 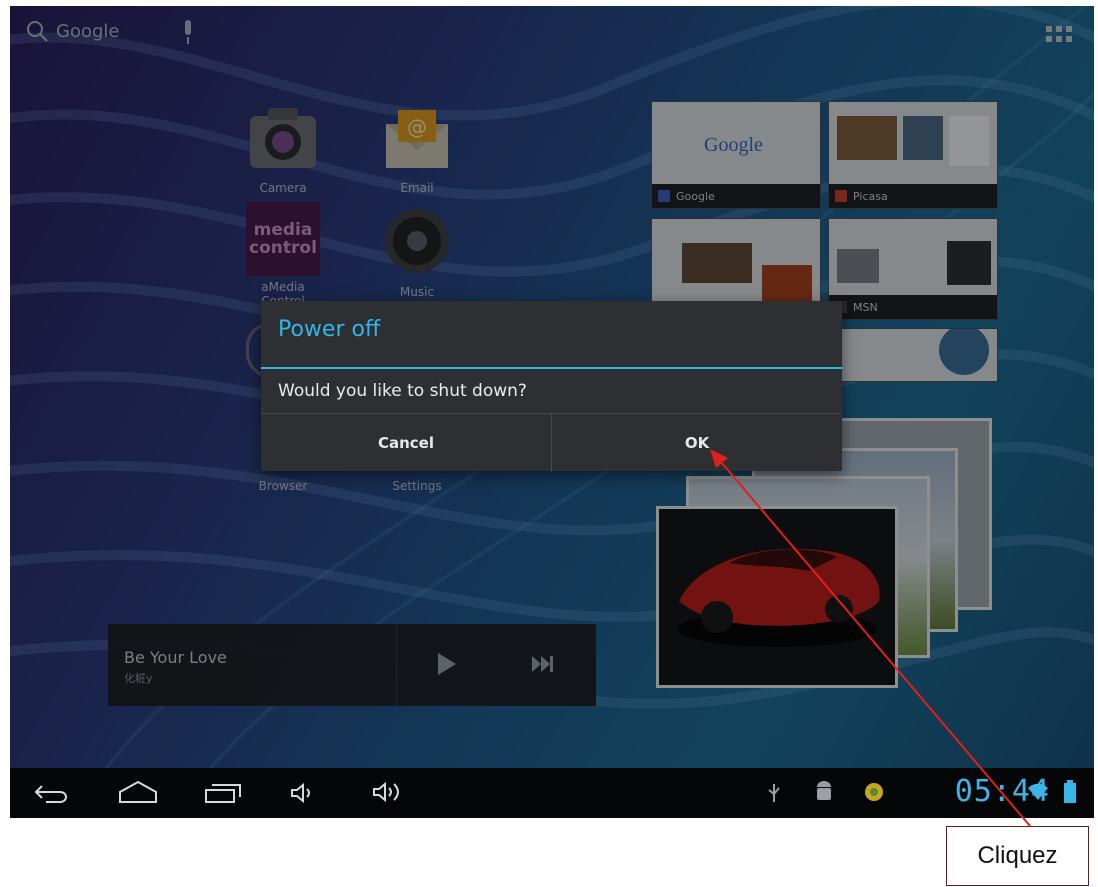 I want to click on dialog-message: Would you like to shut down?, so click(x=402, y=391).